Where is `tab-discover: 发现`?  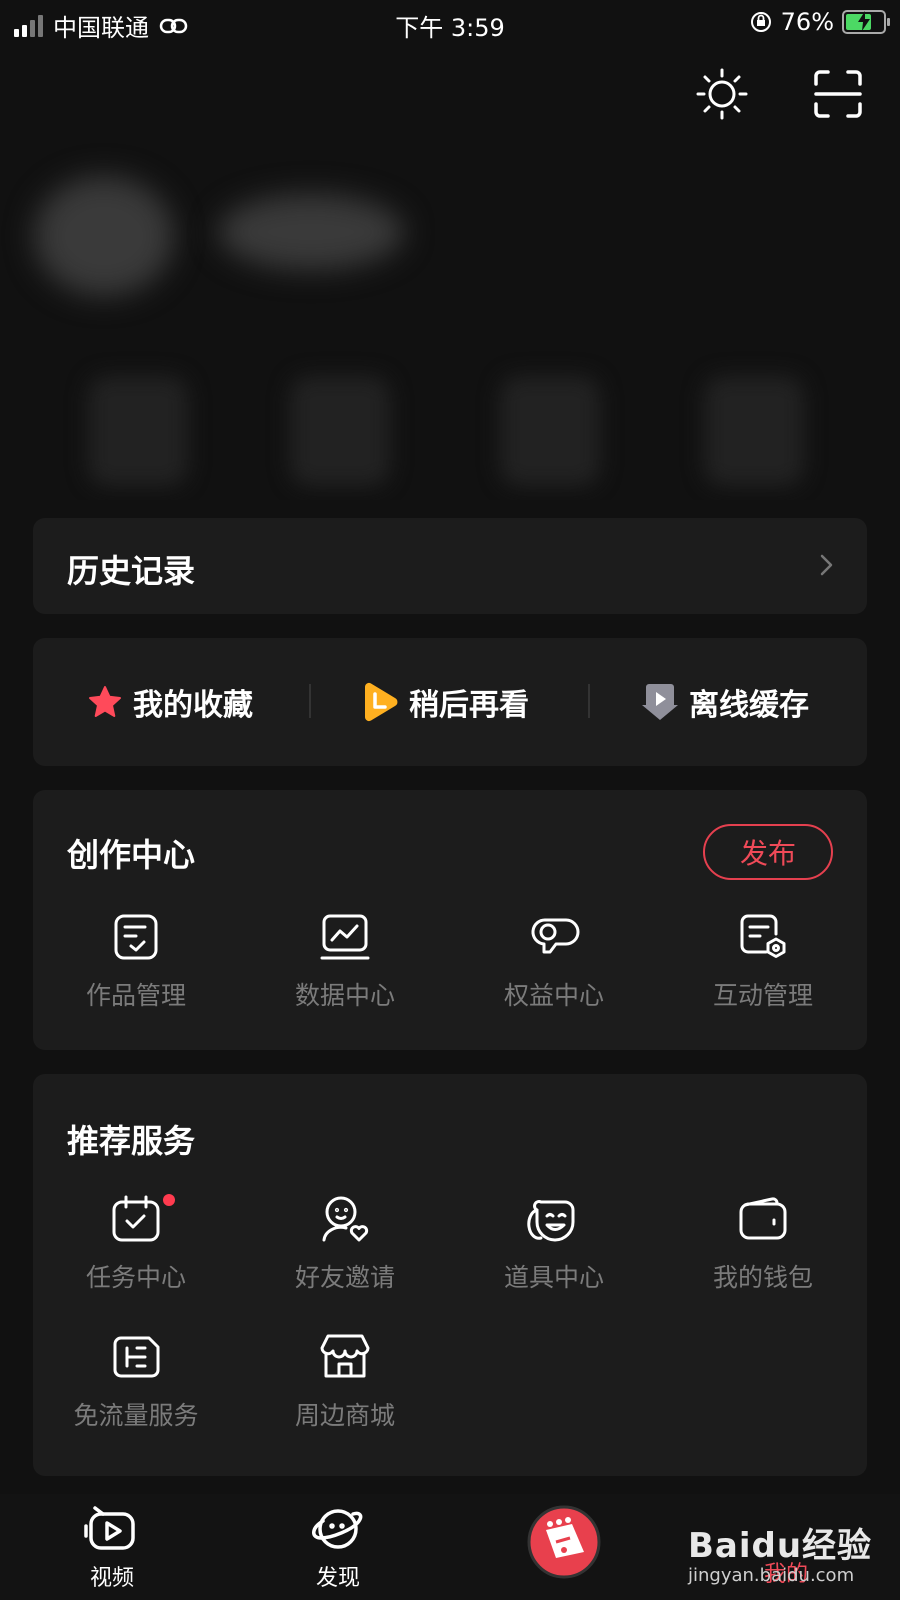 tab-discover: 发现 is located at coordinates (338, 1548).